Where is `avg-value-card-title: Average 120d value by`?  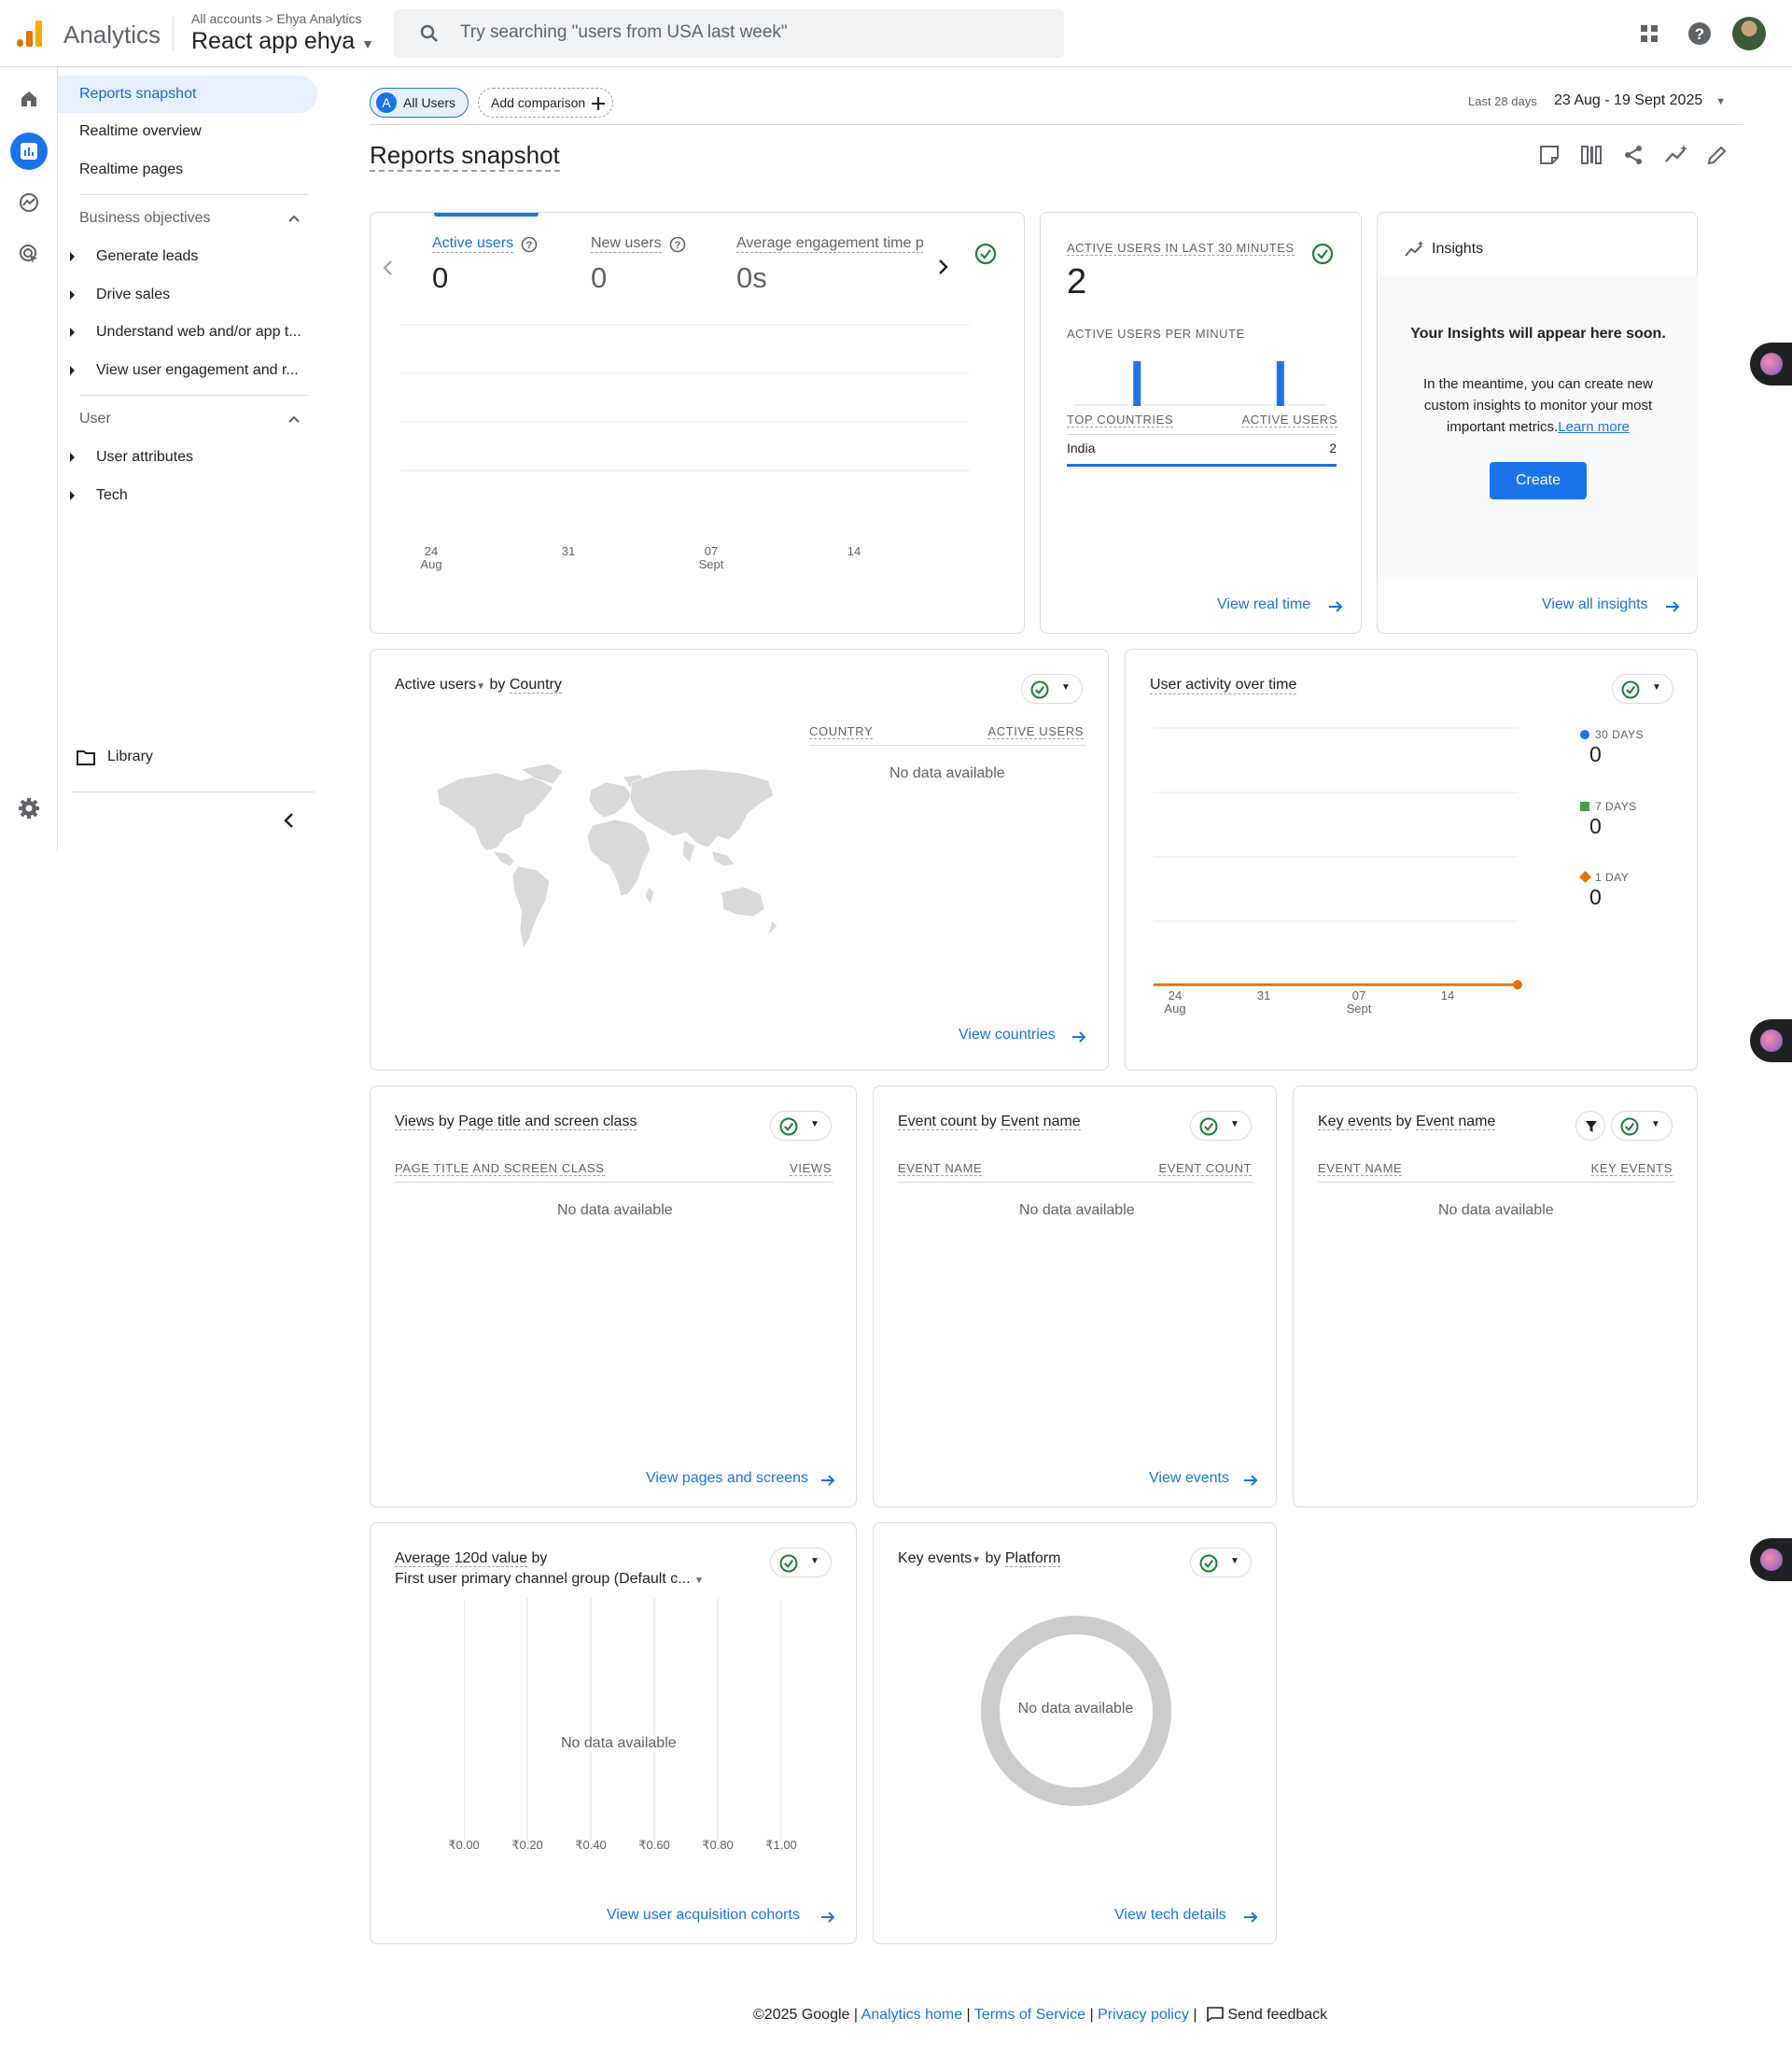 avg-value-card-title: Average 120d value by is located at coordinates (471, 1558).